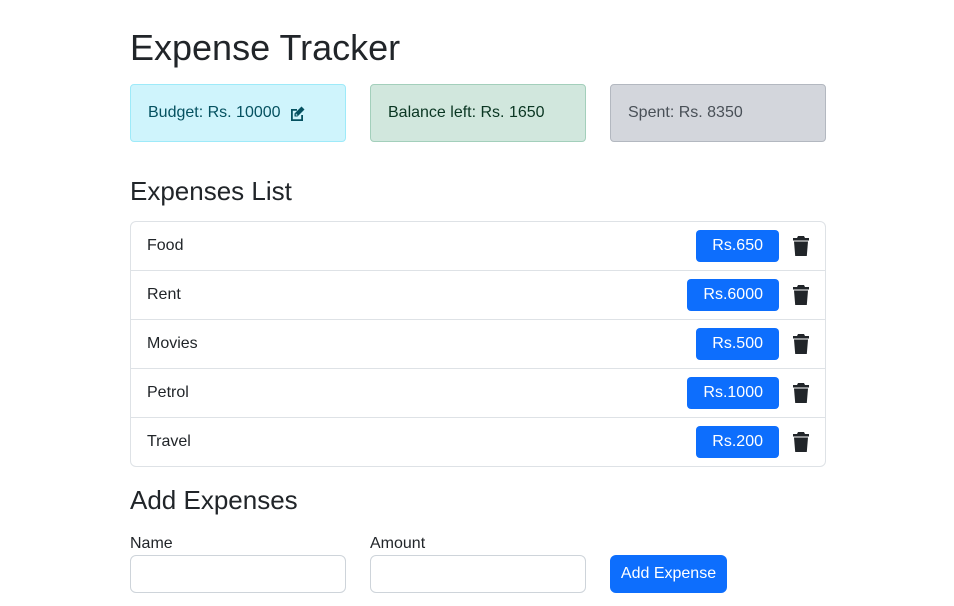  Describe the element at coordinates (164, 294) in the screenshot. I see `expense-name: Rent` at that location.